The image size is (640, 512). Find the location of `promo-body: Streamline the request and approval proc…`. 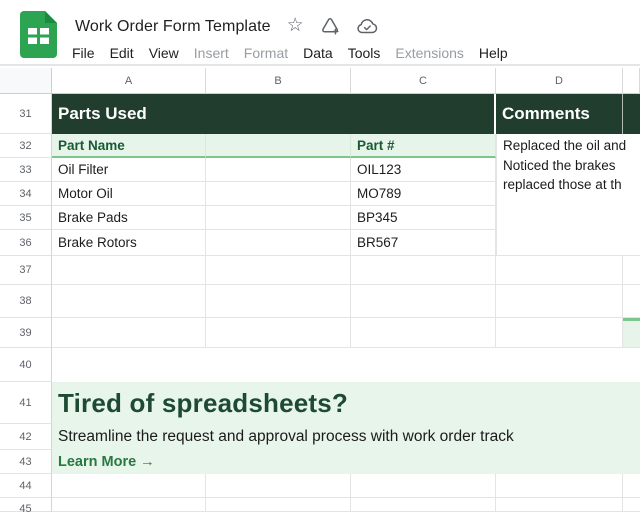

promo-body: Streamline the request and approval proc… is located at coordinates (346, 437).